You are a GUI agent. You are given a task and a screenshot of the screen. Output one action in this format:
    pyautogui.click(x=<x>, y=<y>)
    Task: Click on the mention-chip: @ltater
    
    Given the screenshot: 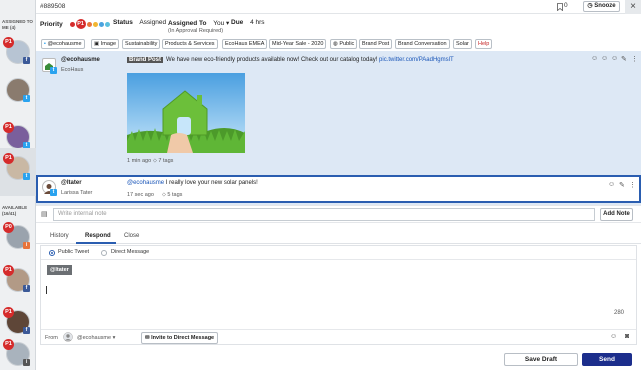 What is the action you would take?
    pyautogui.click(x=59, y=270)
    